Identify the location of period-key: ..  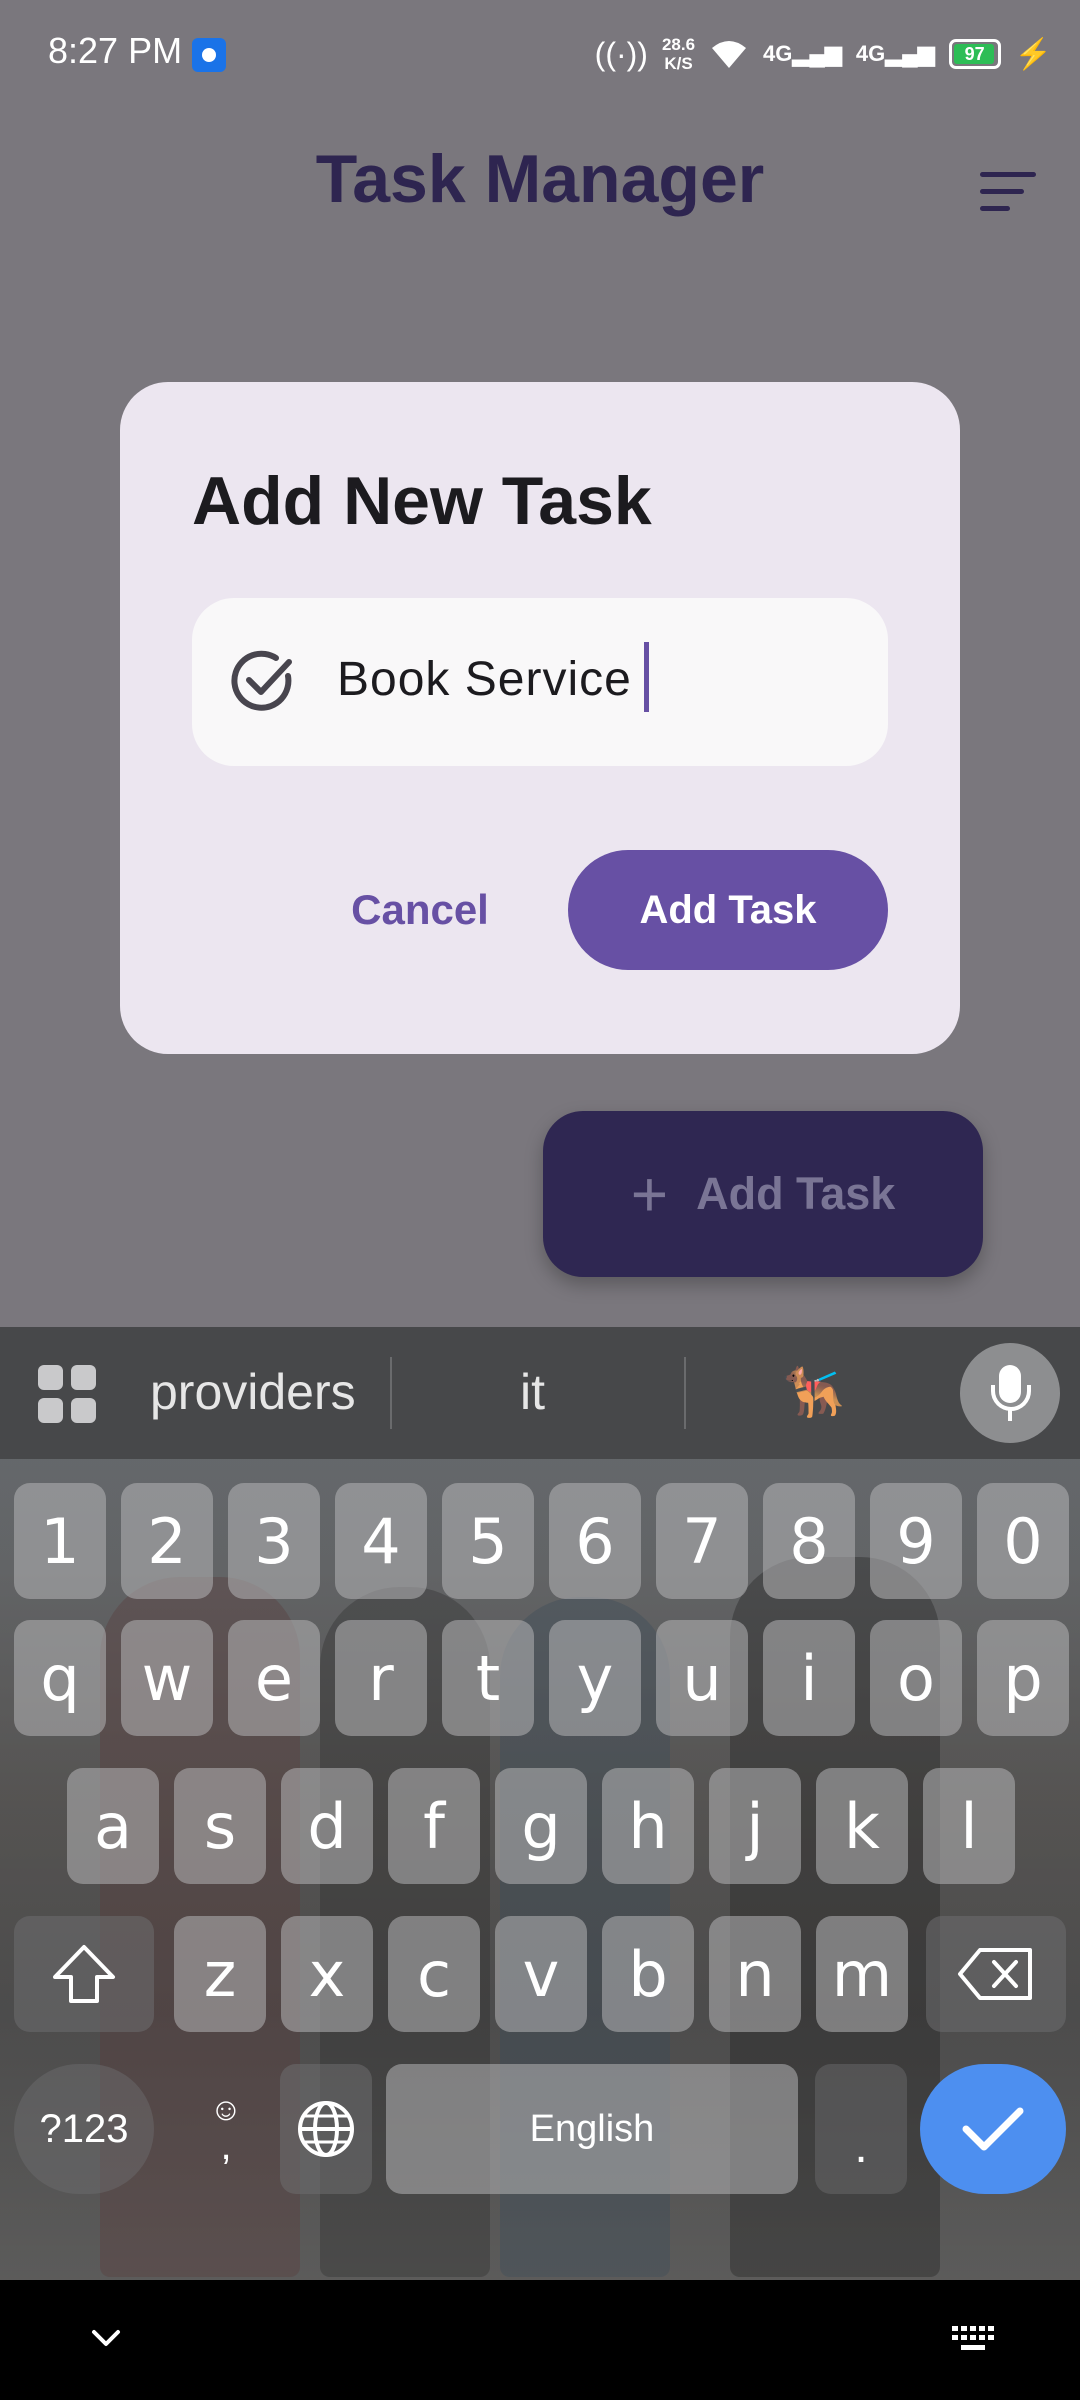
(861, 2129).